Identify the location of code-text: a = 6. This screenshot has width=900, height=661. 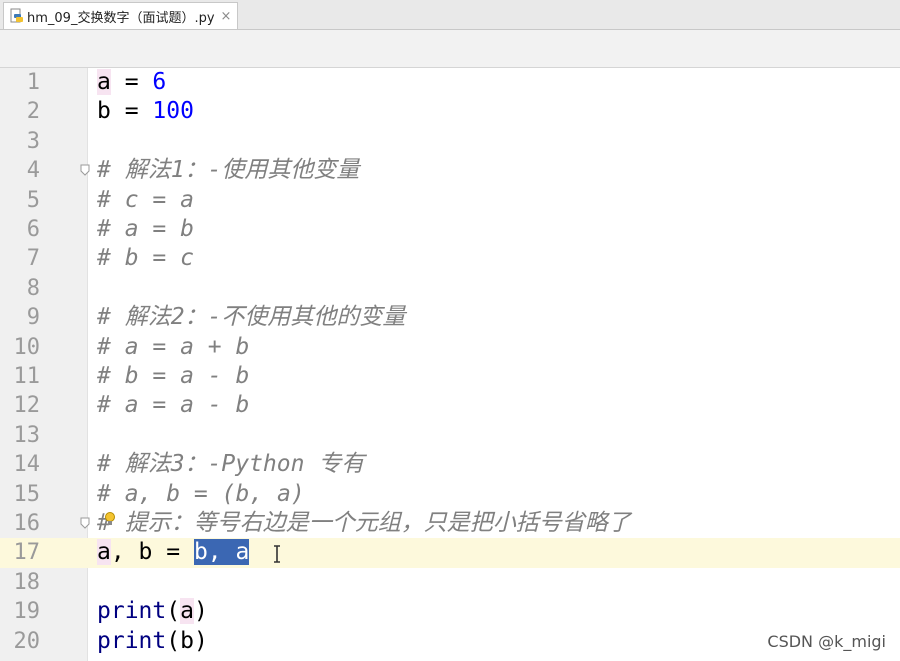
(131, 82).